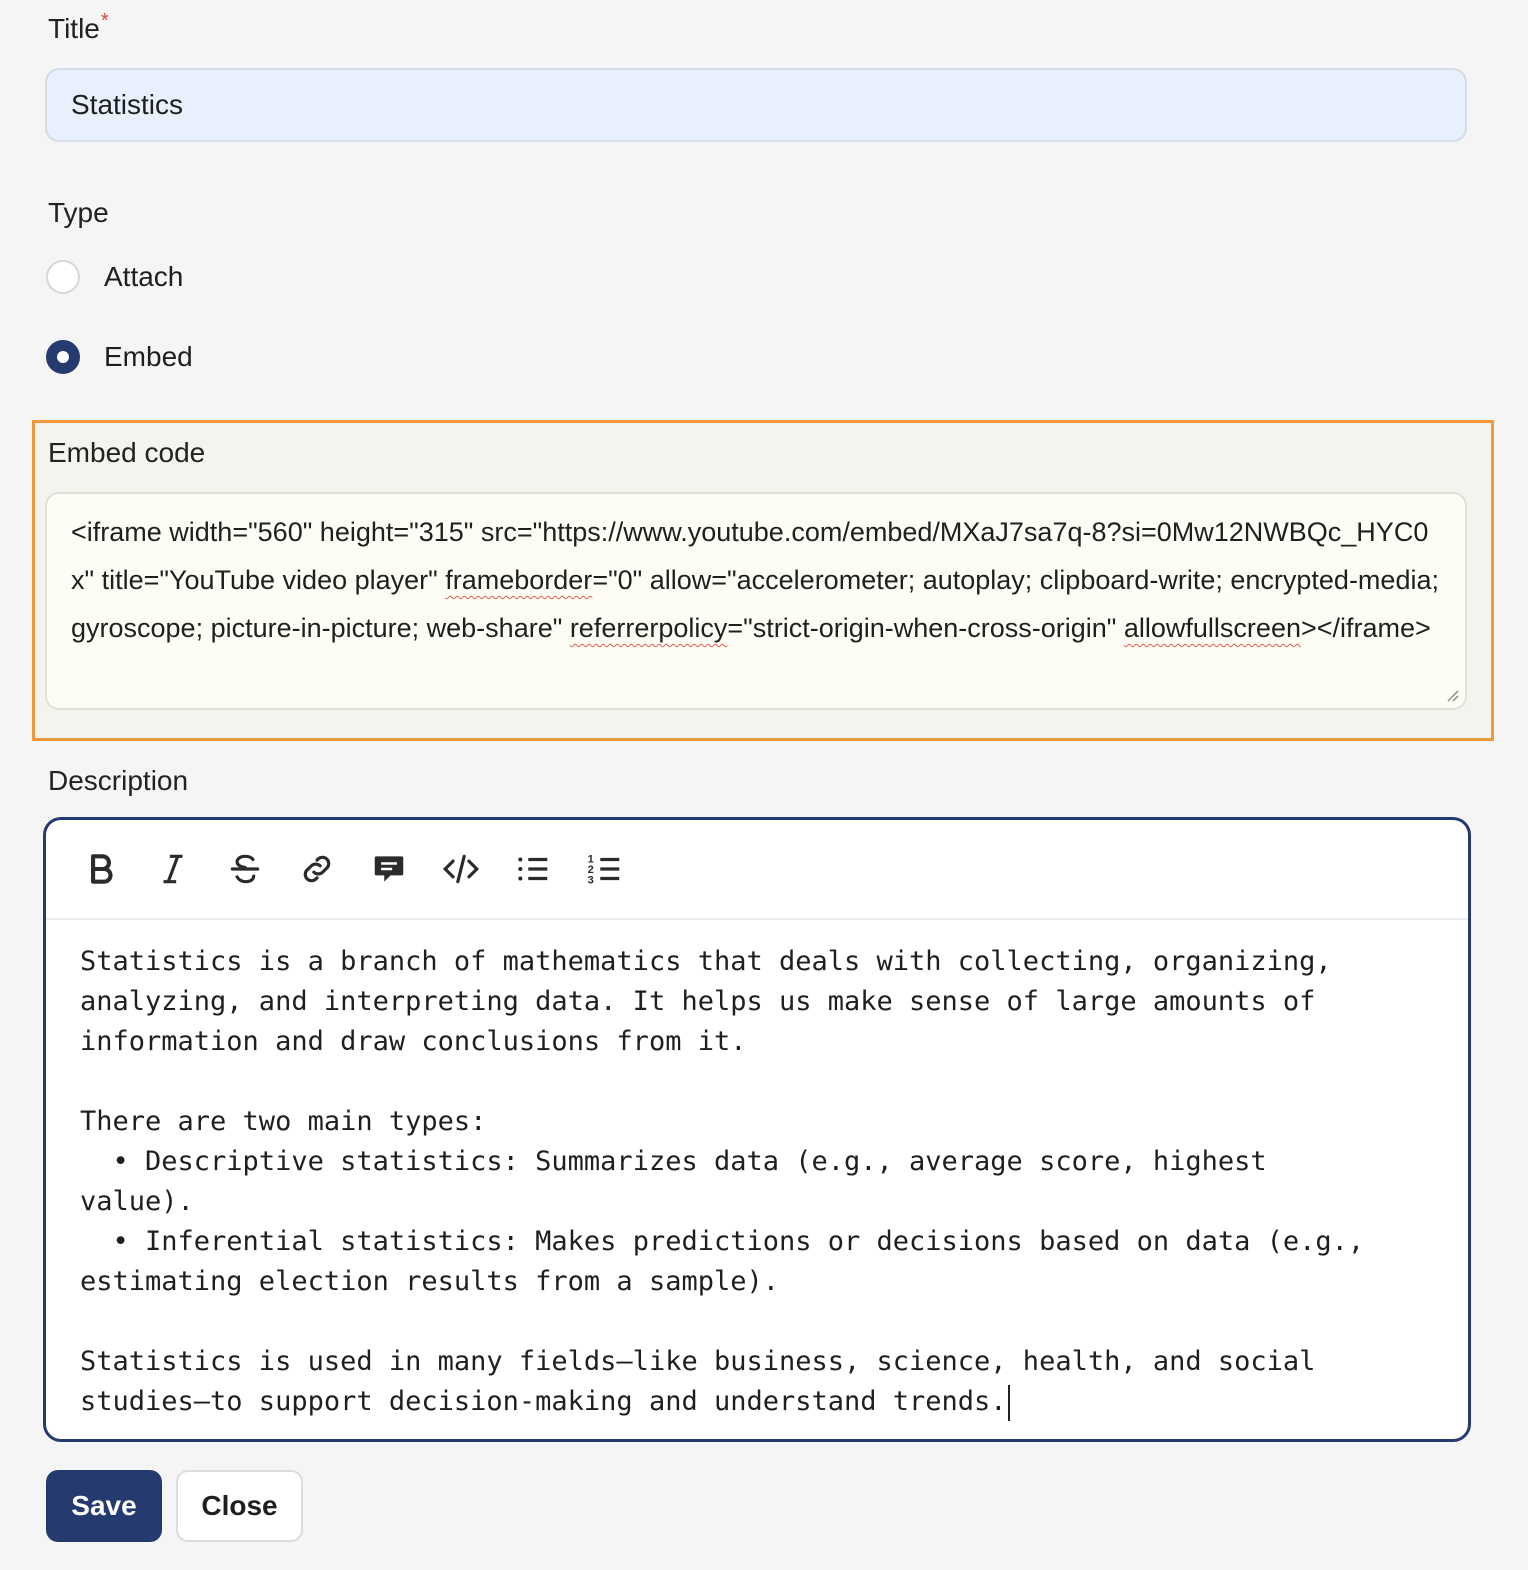 Image resolution: width=1528 pixels, height=1570 pixels. I want to click on strikethrough-button, so click(245, 869).